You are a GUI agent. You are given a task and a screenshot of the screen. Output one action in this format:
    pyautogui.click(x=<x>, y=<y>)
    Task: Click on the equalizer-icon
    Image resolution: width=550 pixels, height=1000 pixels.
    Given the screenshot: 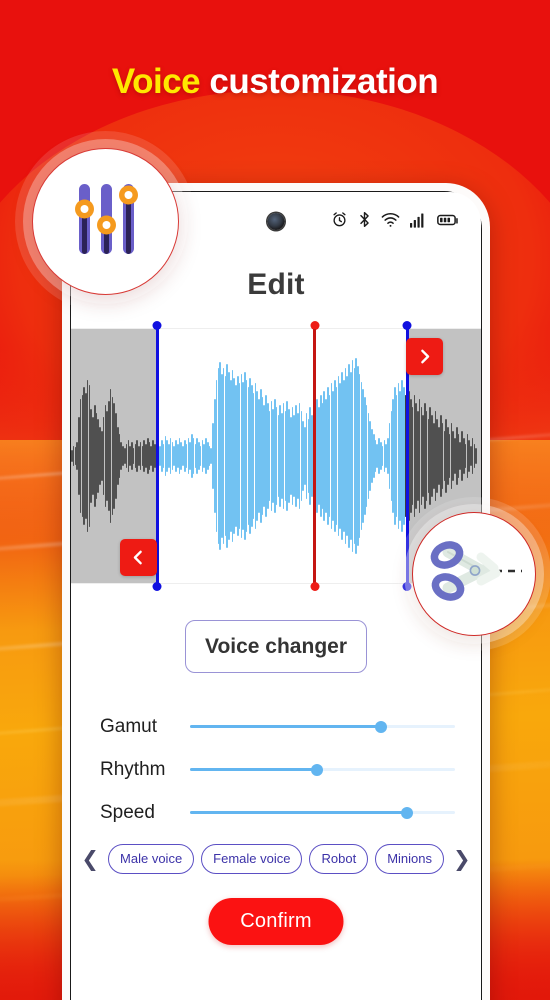 What is the action you would take?
    pyautogui.click(x=106, y=221)
    